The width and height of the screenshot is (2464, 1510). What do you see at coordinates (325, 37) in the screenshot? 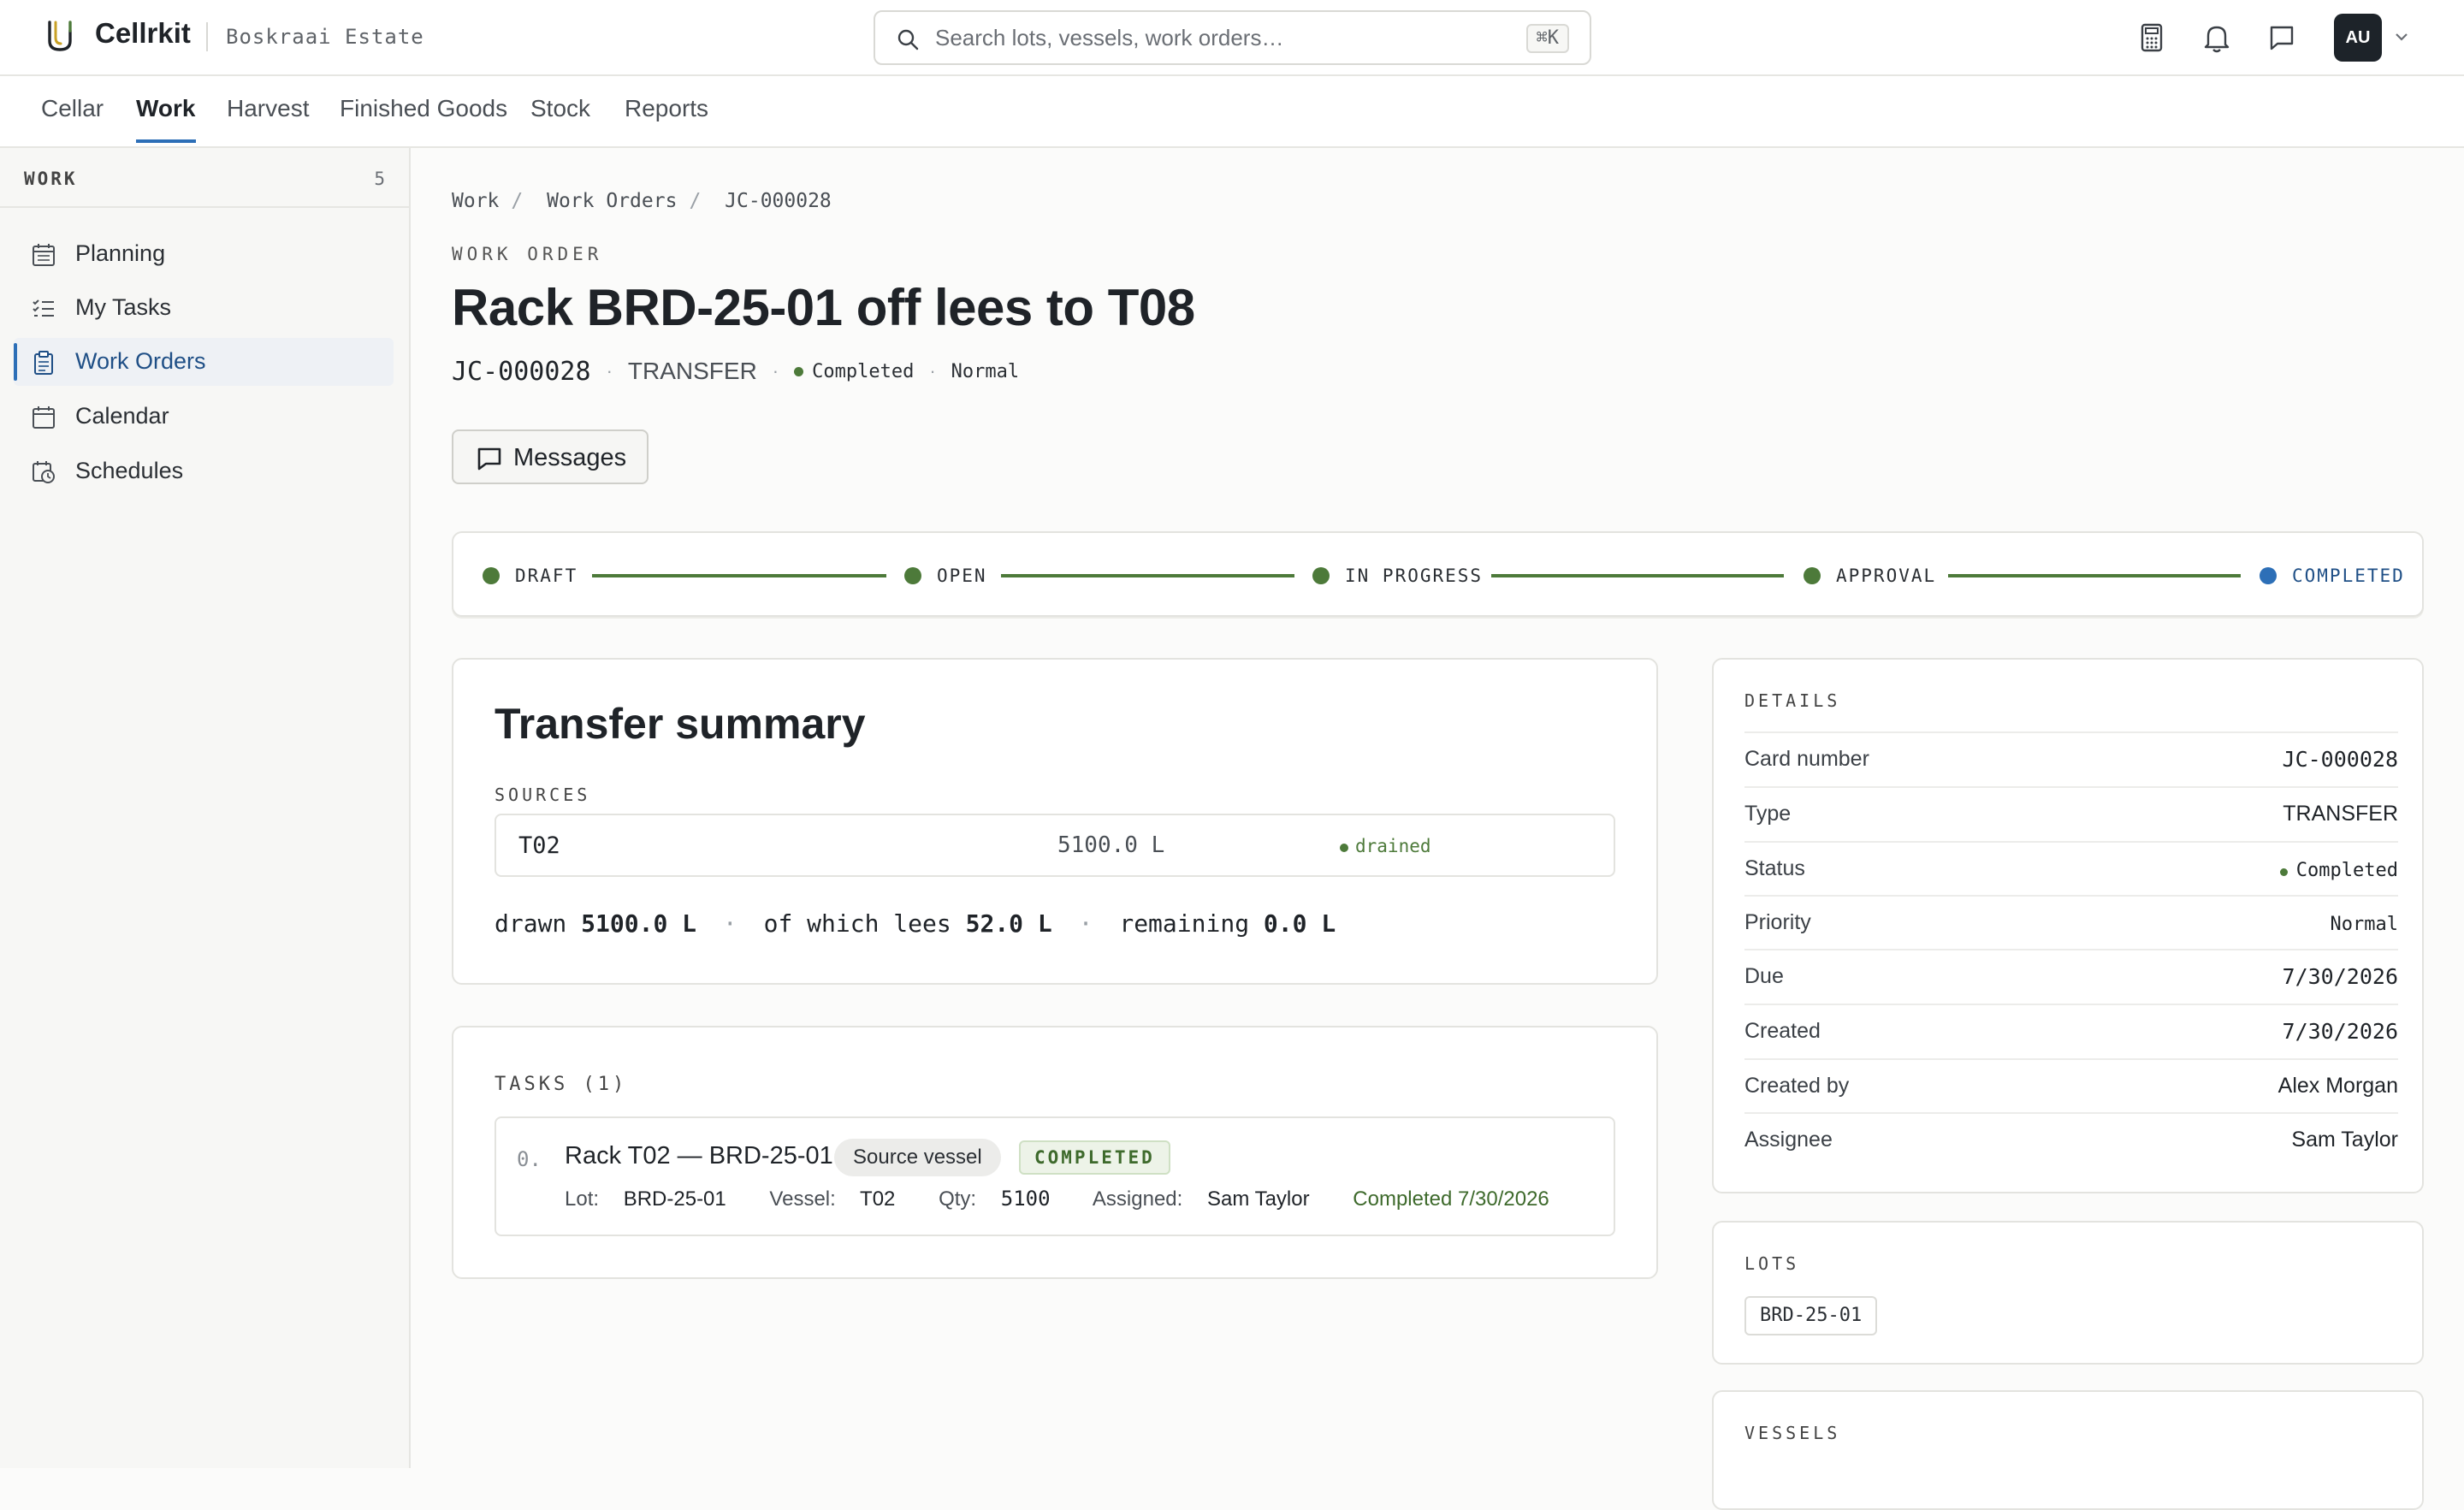
I see `estate-name: Boskraai Estate` at bounding box center [325, 37].